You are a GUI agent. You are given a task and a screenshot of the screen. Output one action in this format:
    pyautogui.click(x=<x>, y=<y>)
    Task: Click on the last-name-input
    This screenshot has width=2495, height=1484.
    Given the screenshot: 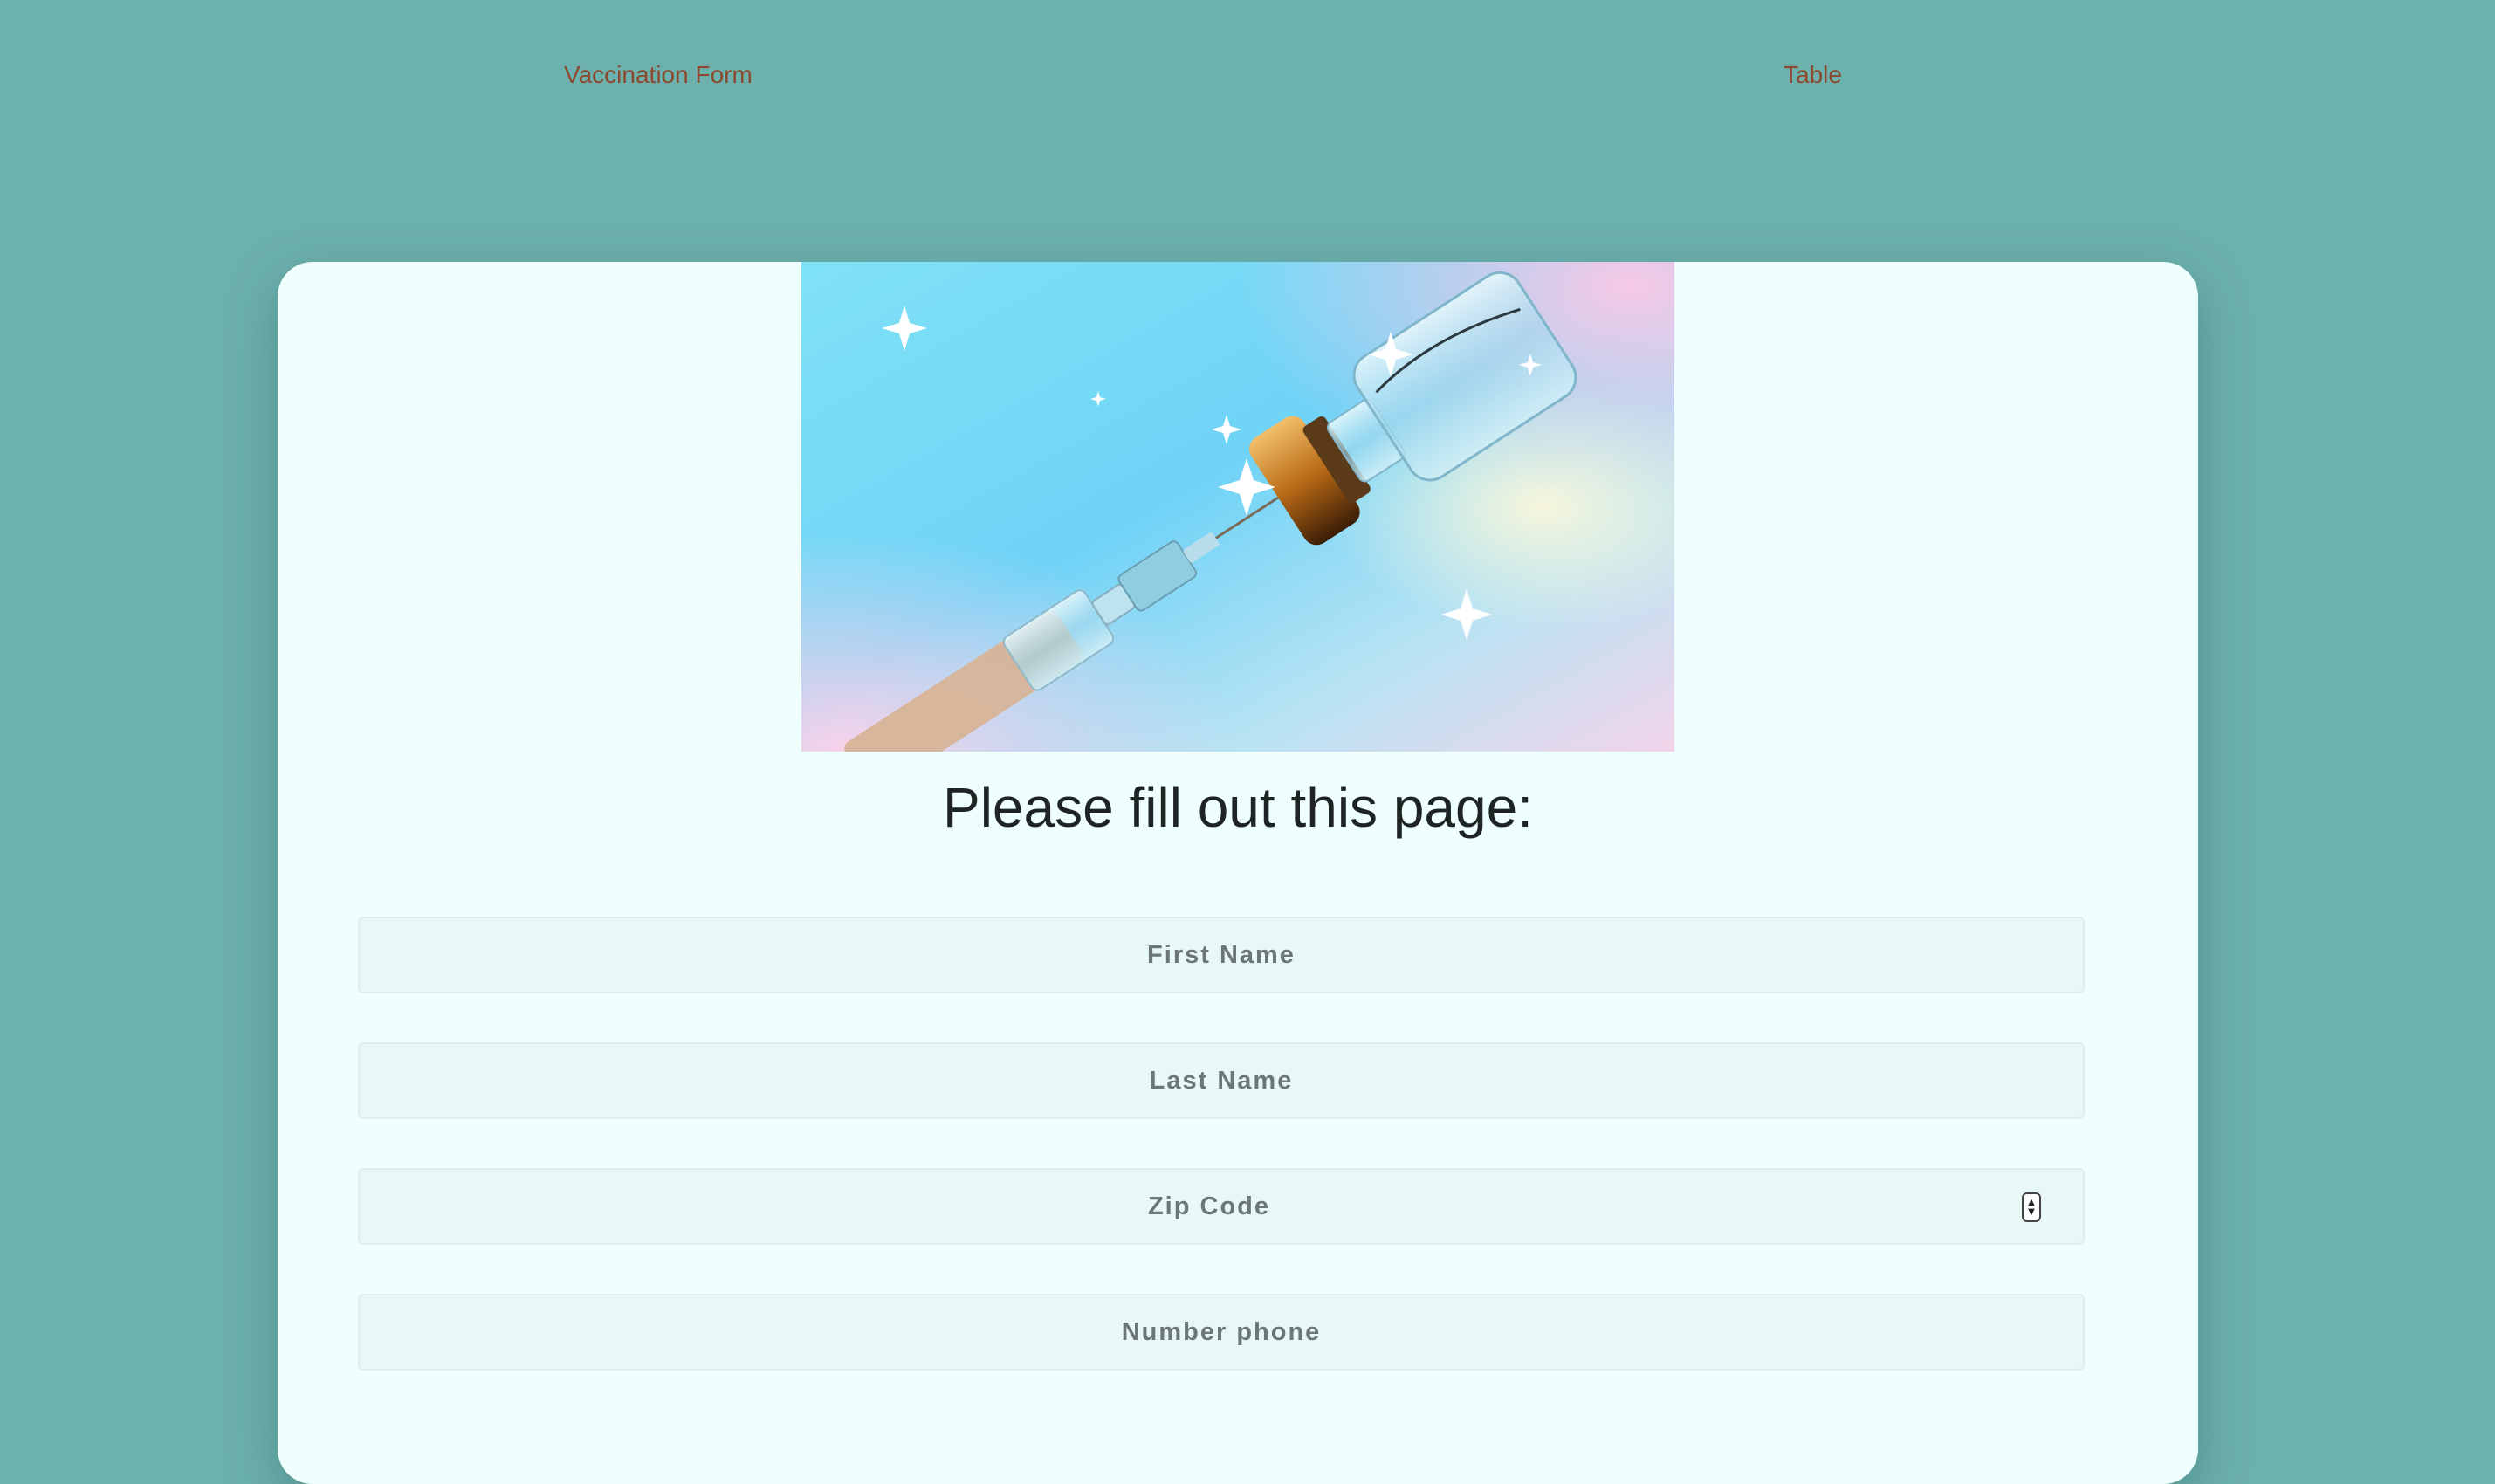 What is the action you would take?
    pyautogui.click(x=1221, y=1080)
    